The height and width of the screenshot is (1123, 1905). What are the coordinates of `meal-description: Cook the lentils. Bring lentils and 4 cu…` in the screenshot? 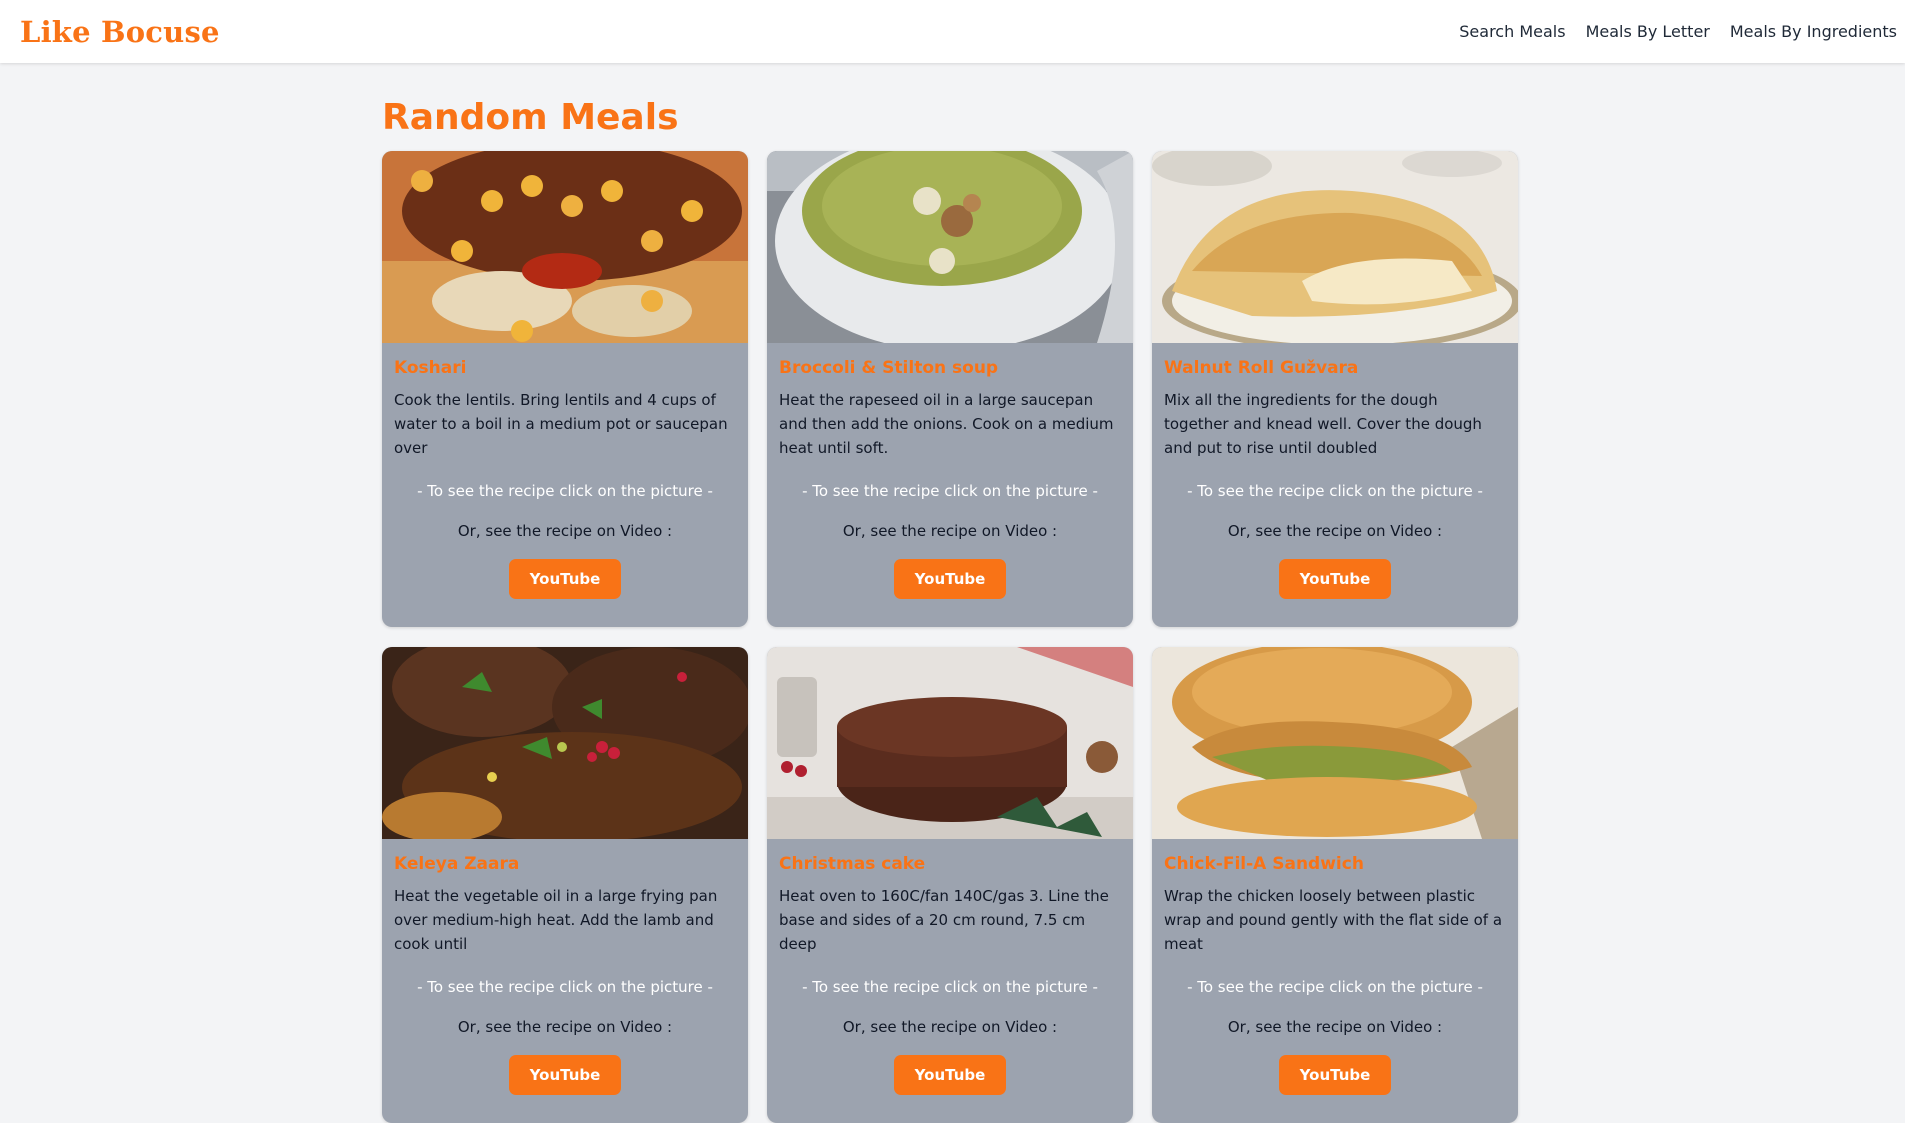 It's located at (561, 424).